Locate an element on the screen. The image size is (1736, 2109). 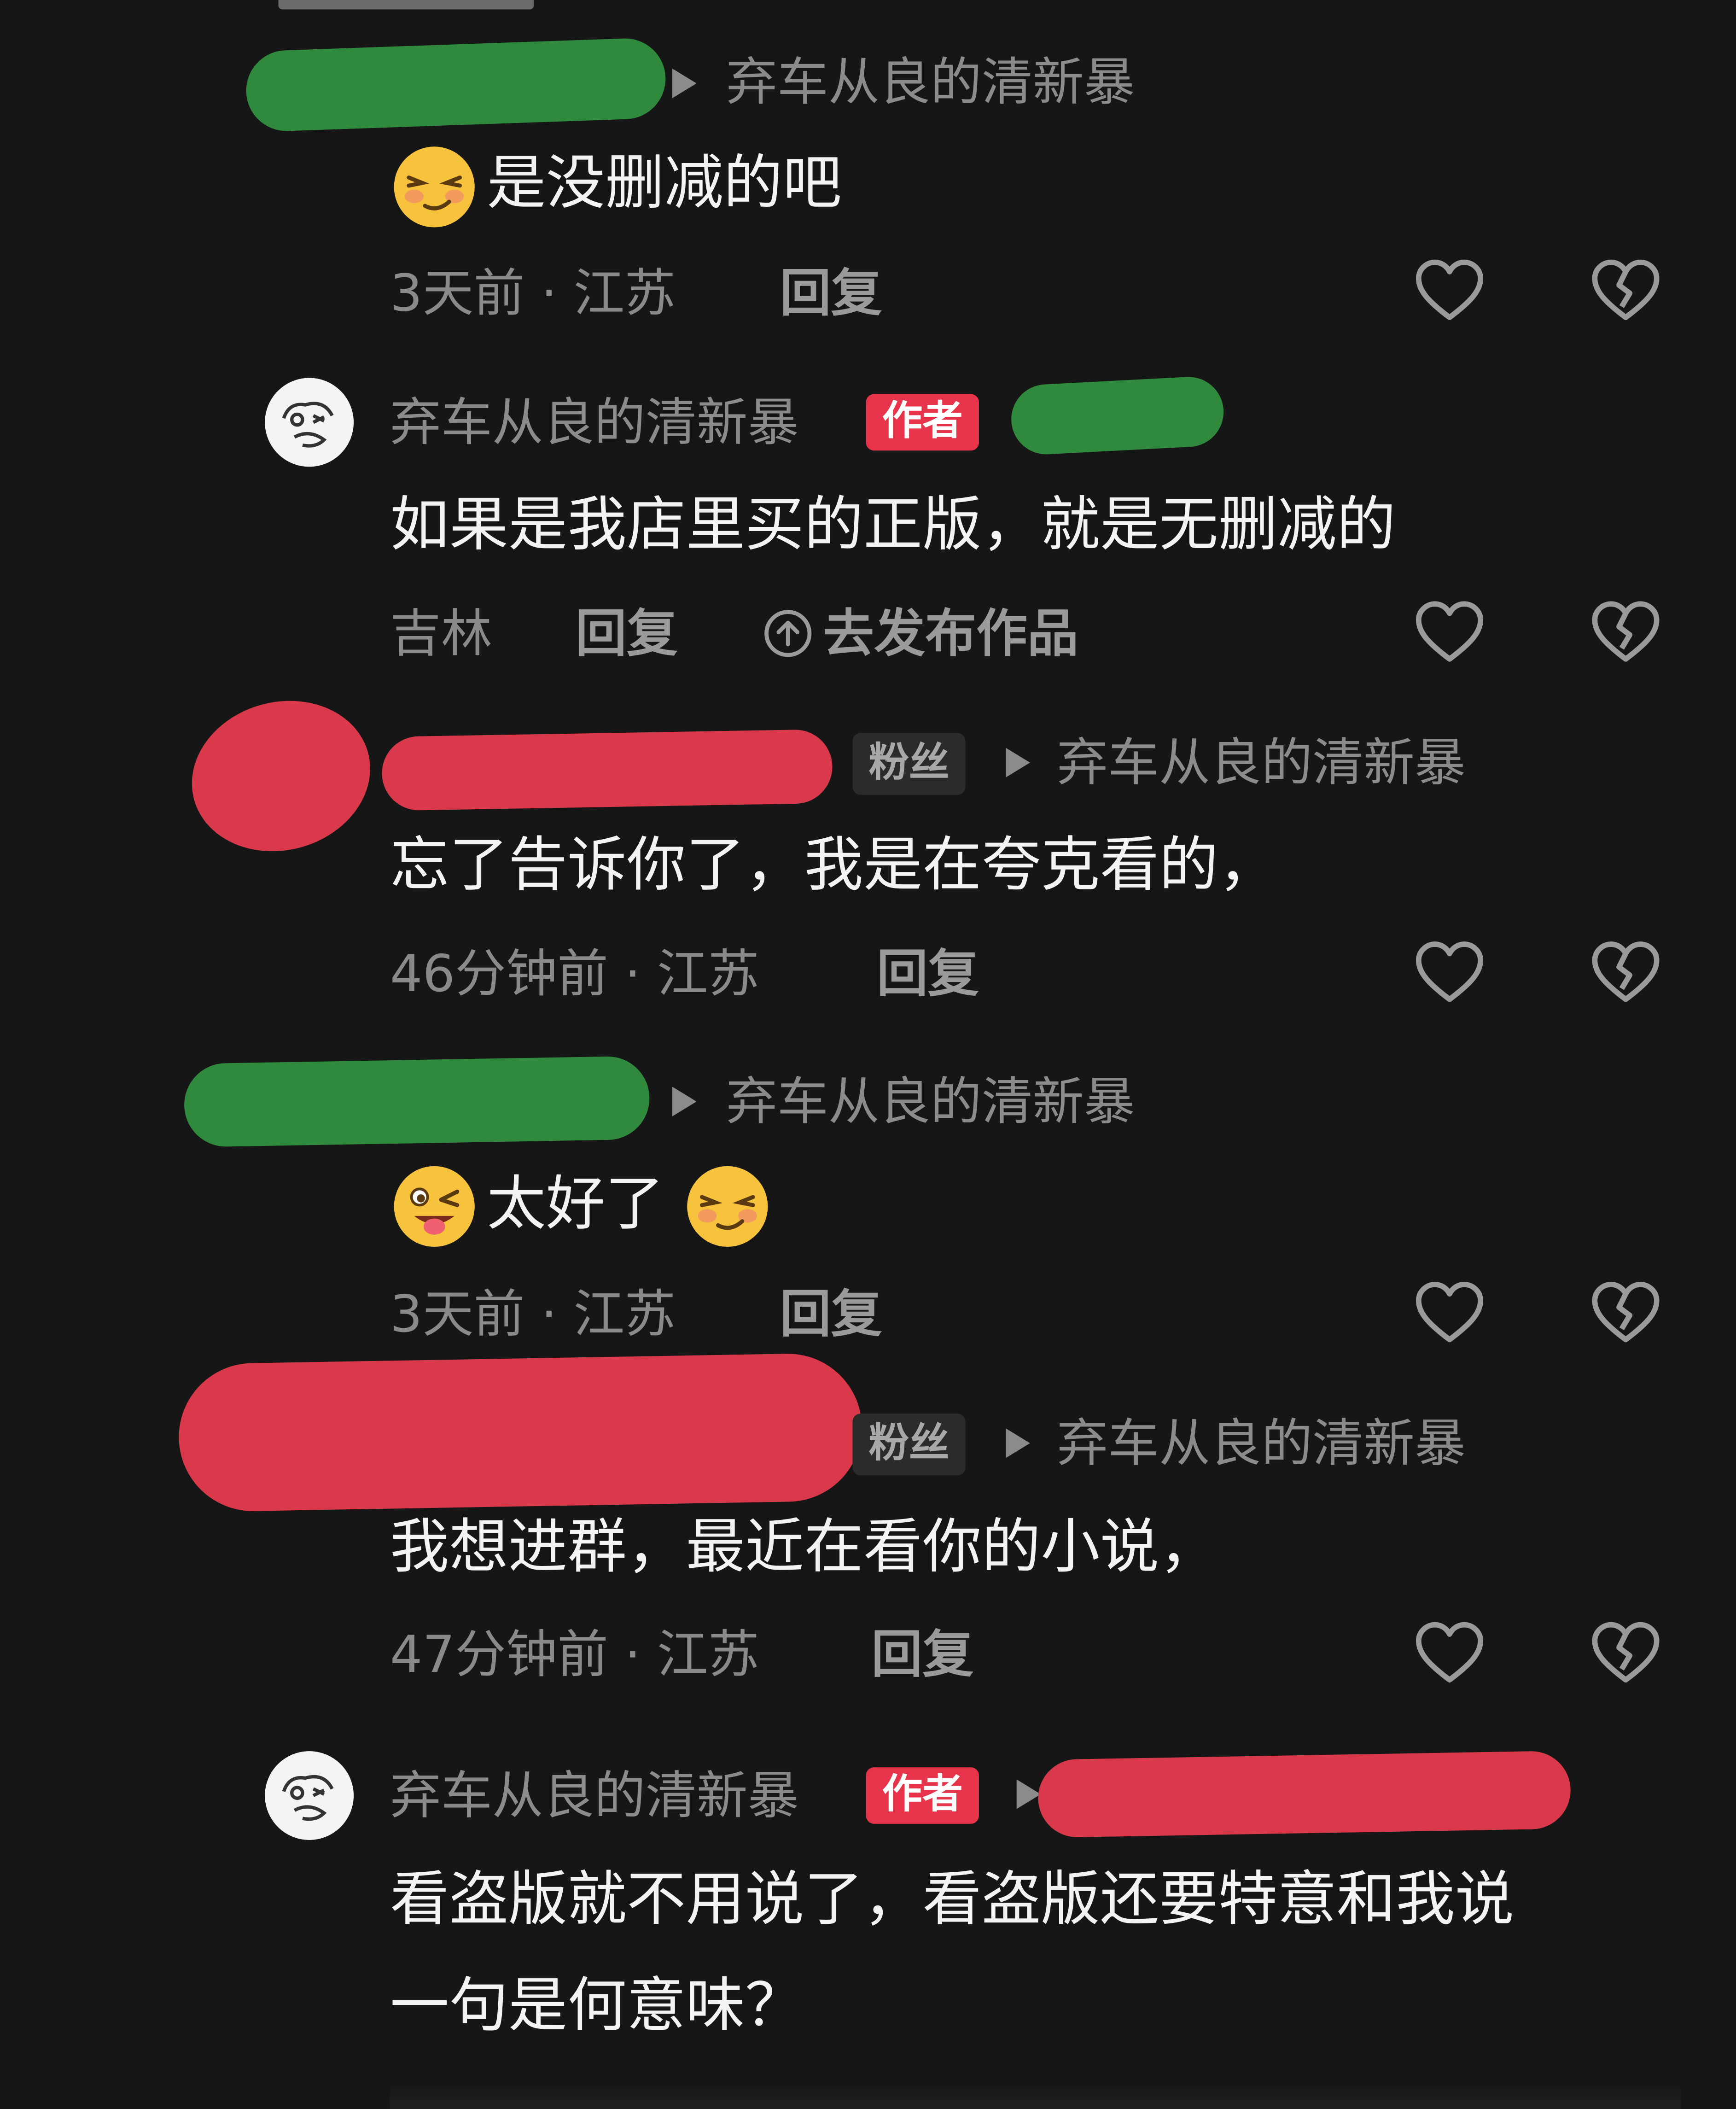
comment-text: 如果是我店里买的正版，就是无删减的 is located at coordinates (893, 525).